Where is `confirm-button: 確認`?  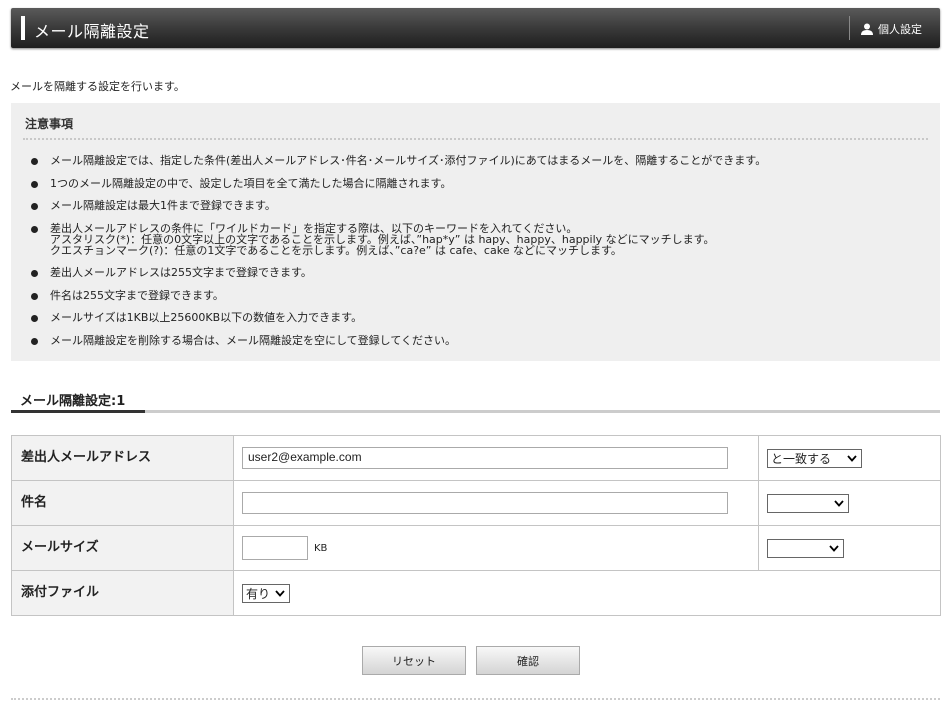 confirm-button: 確認 is located at coordinates (528, 660).